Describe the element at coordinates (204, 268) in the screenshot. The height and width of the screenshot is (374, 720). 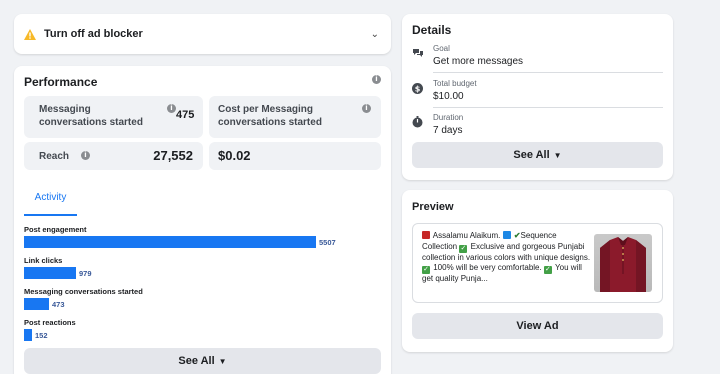
I see `activity-row: Link clicks 979` at that location.